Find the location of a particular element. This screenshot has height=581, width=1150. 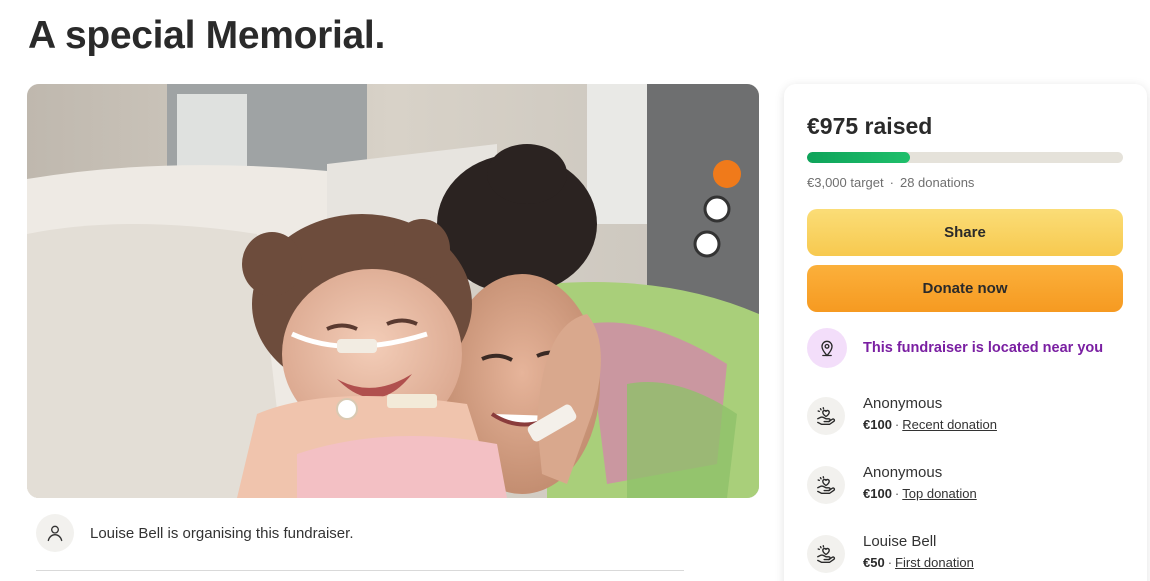

amount-raised: €975 raised is located at coordinates (870, 126).